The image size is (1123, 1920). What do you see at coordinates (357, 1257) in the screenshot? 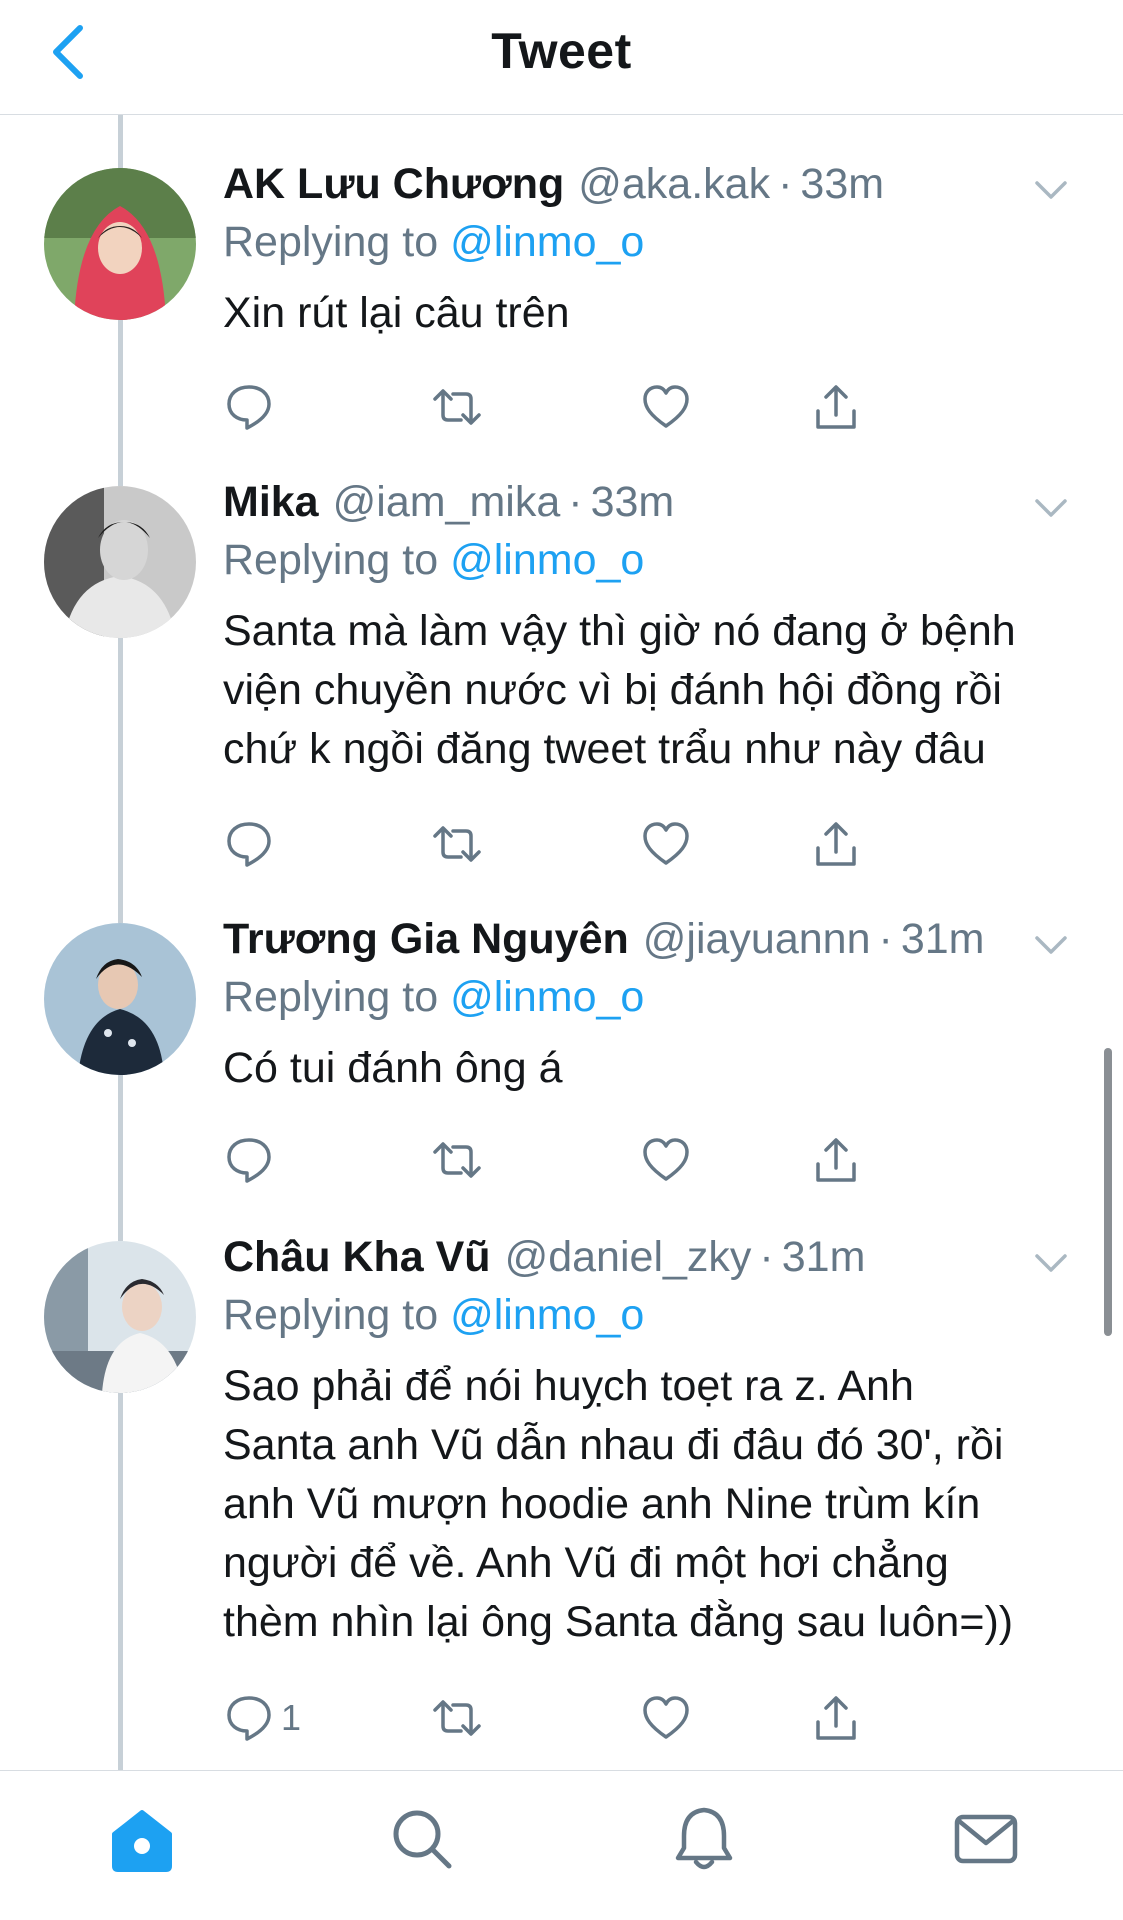
I see `author-name: Châu Kha Vũ` at bounding box center [357, 1257].